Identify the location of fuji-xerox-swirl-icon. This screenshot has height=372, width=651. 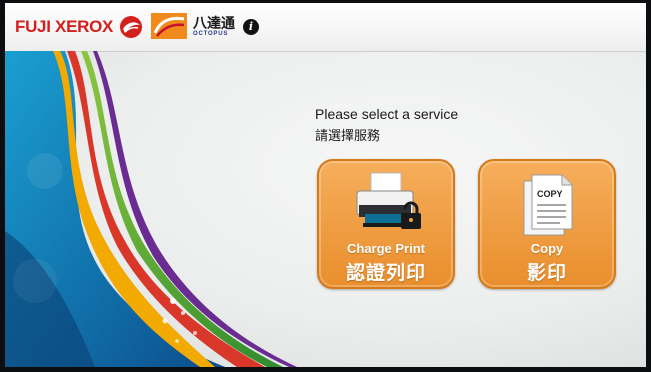
(131, 27).